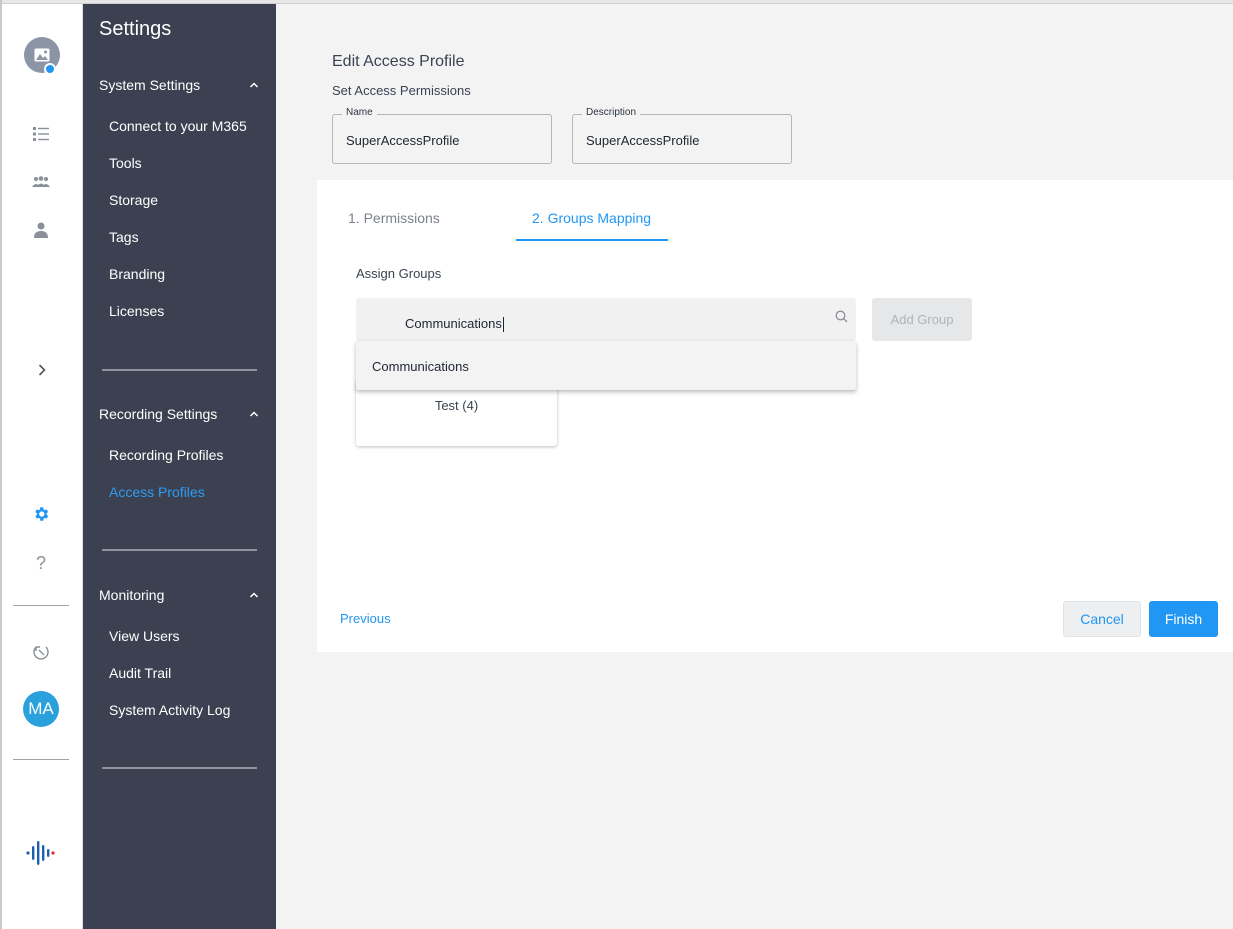 This screenshot has width=1233, height=929. Describe the element at coordinates (140, 673) in the screenshot. I see `sidebar-item-audit-trail: Audit Trail` at that location.